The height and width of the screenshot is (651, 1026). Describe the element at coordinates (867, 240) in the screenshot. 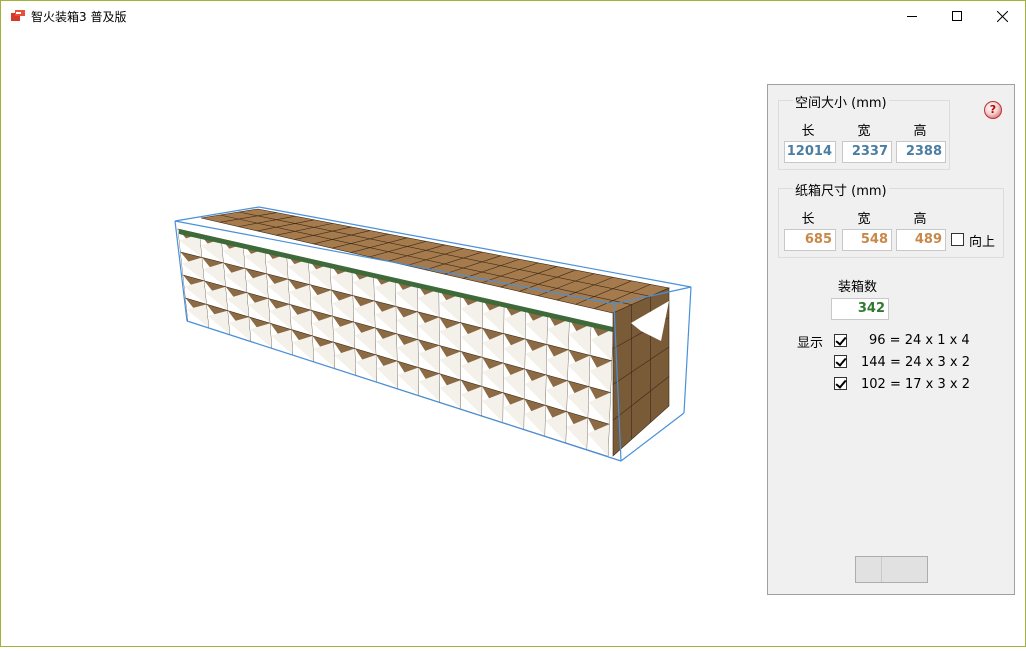

I see `carton-width-input: 548` at that location.